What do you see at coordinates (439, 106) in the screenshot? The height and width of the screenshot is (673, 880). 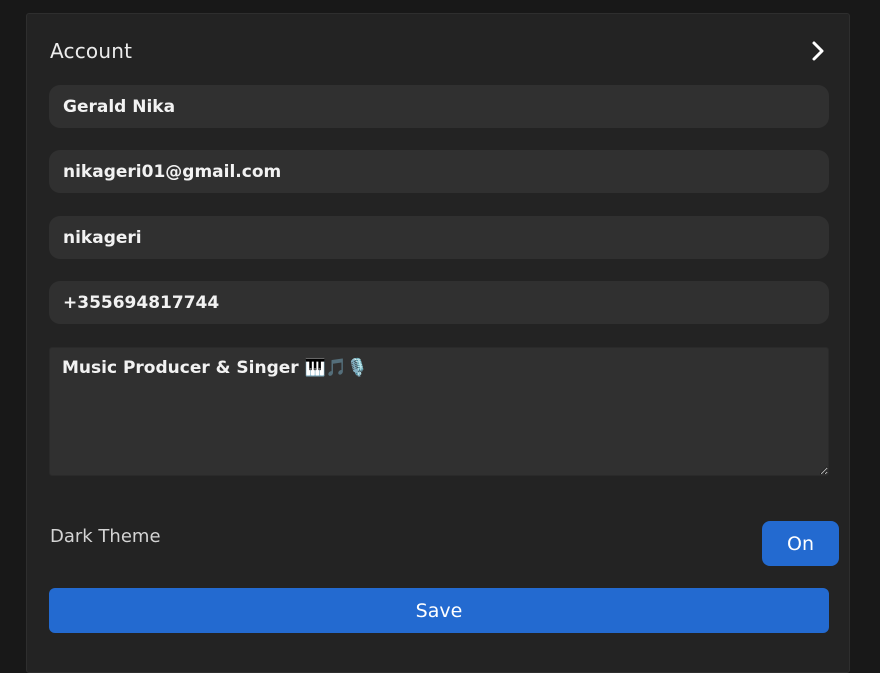 I see `name-field` at bounding box center [439, 106].